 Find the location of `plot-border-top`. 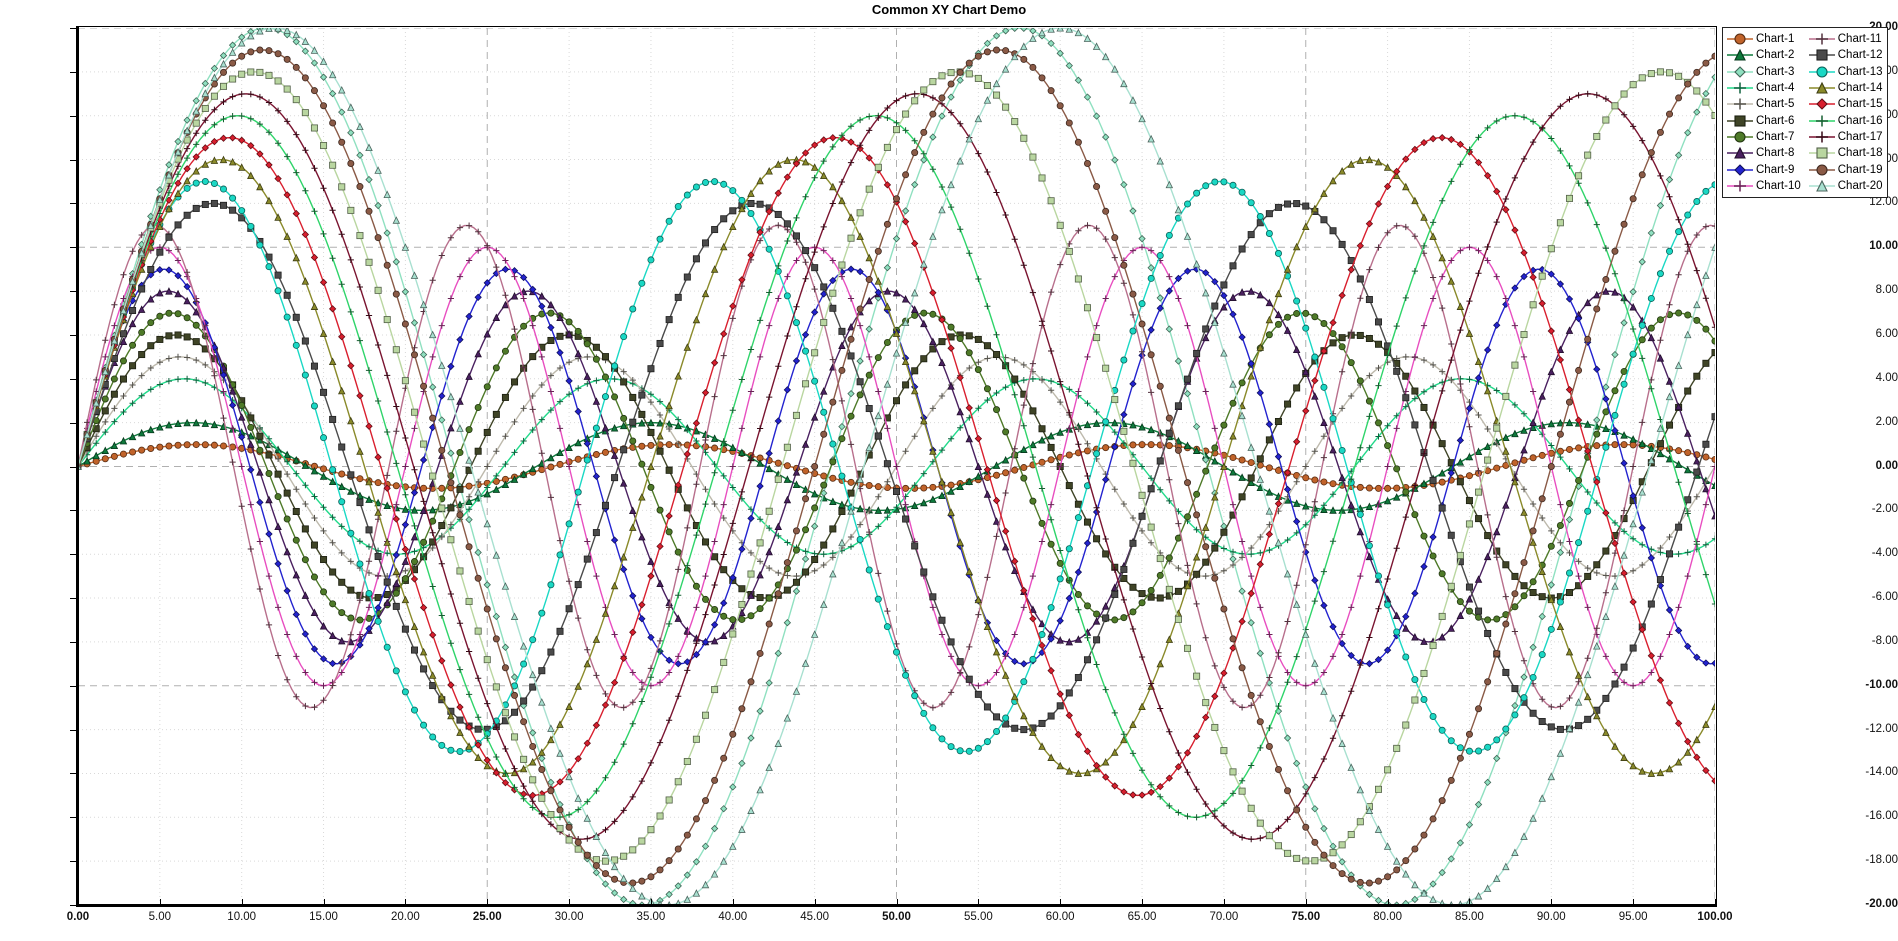

plot-border-top is located at coordinates (896, 26).